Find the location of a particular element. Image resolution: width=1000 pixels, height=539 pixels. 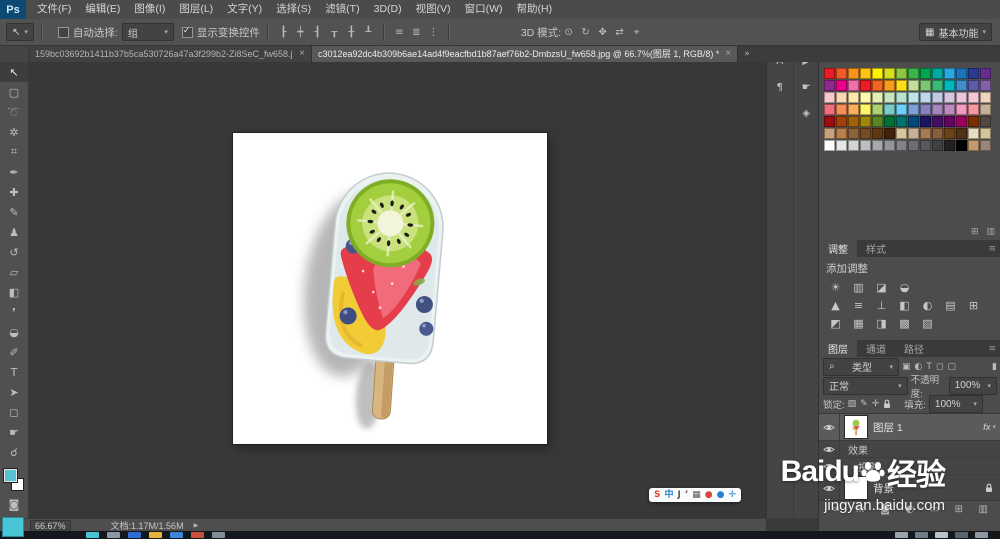

gradient-tool: ◧ is located at coordinates (14, 292).